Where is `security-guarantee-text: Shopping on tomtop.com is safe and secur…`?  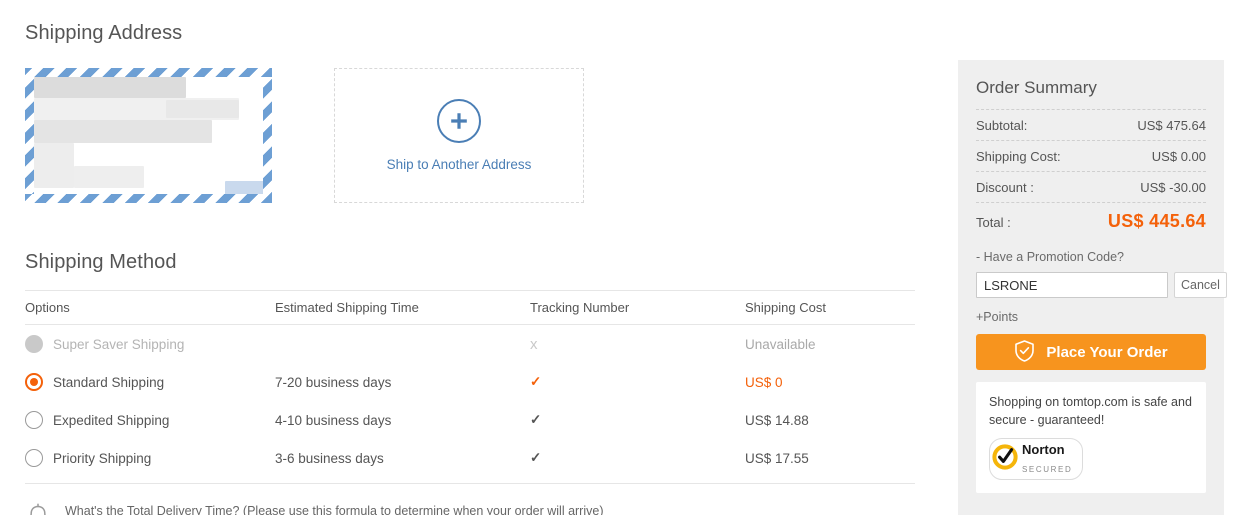
security-guarantee-text: Shopping on tomtop.com is safe and secur… is located at coordinates (1090, 411).